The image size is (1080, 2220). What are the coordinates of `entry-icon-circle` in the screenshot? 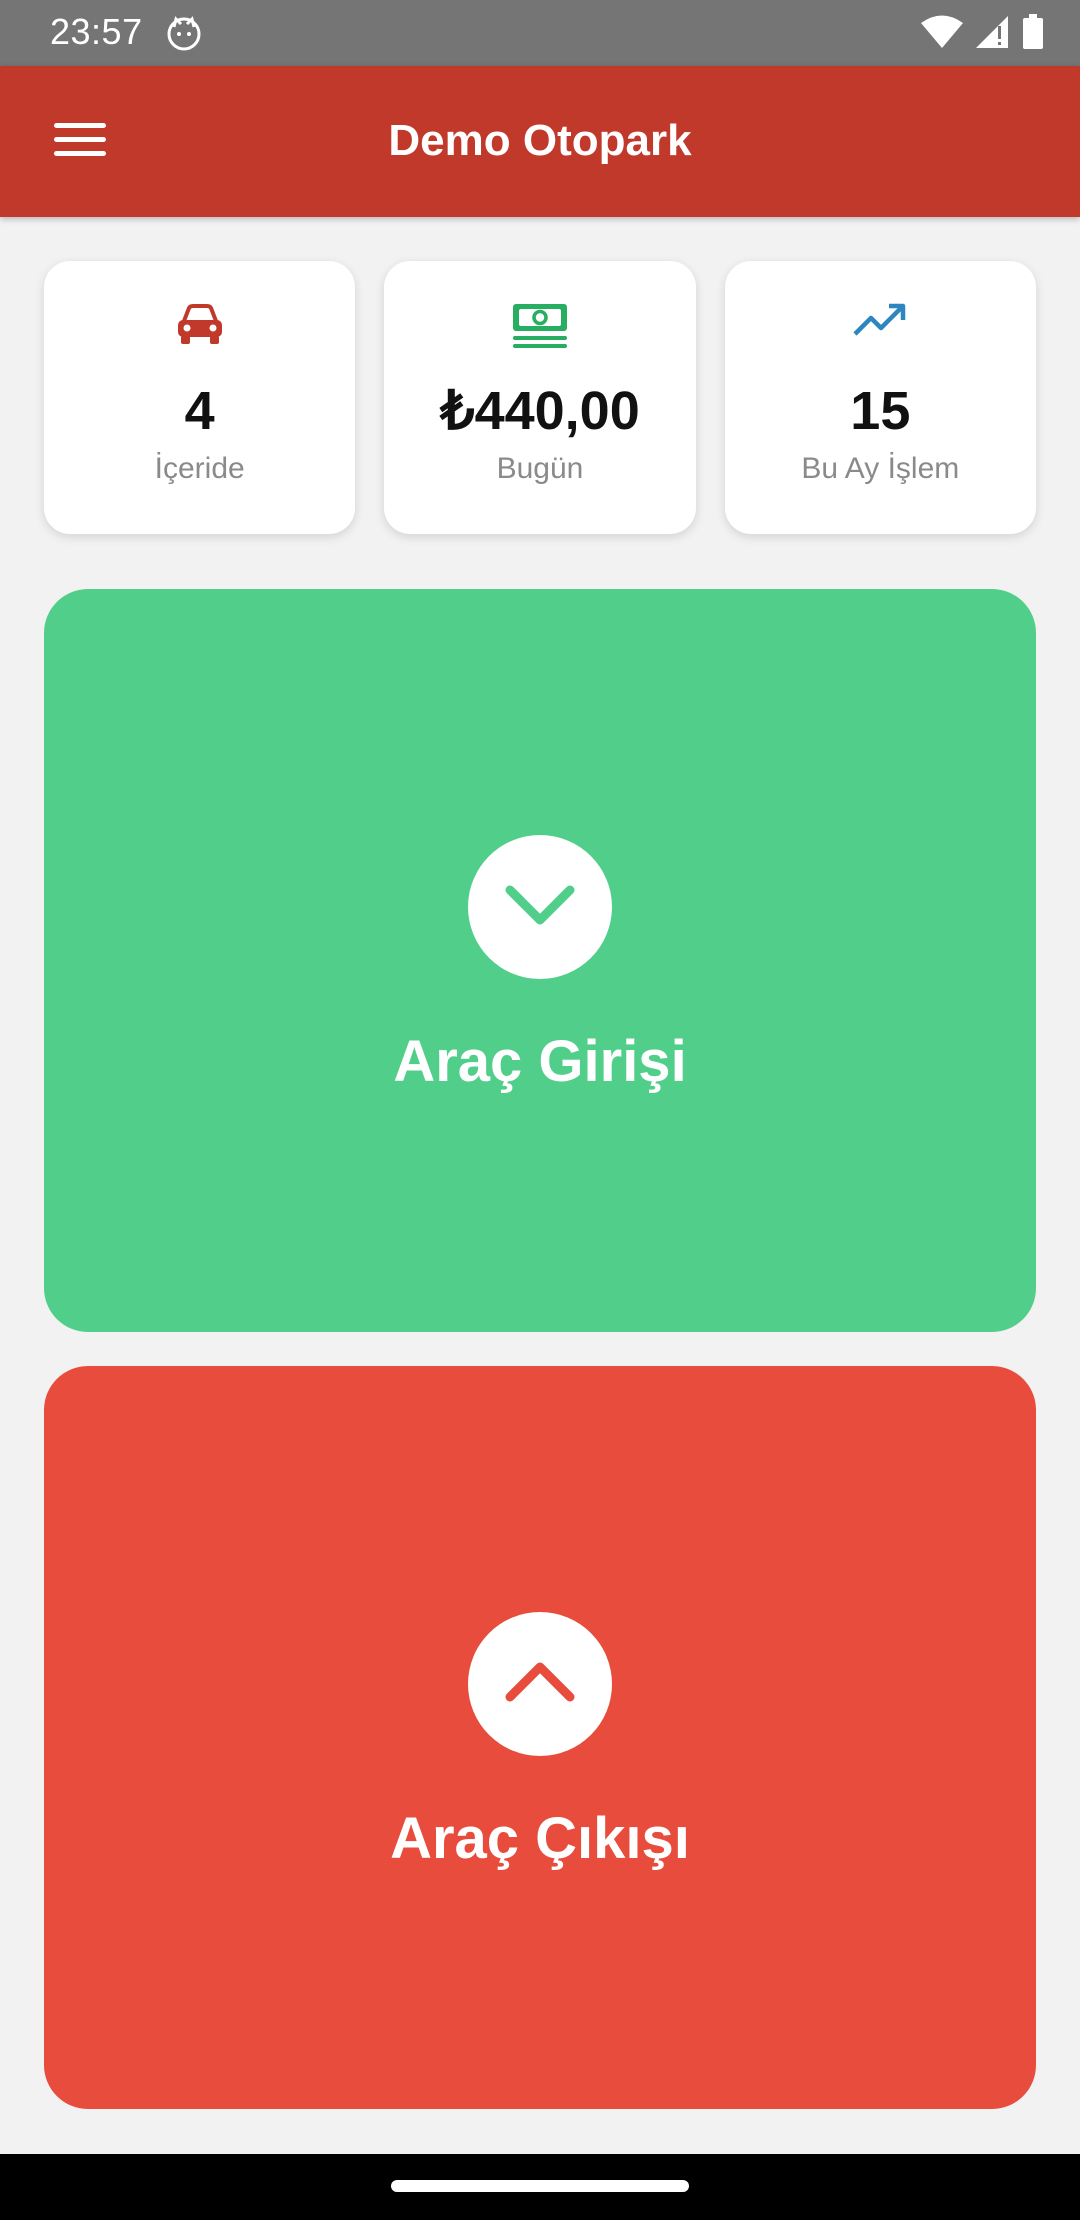 It's located at (540, 907).